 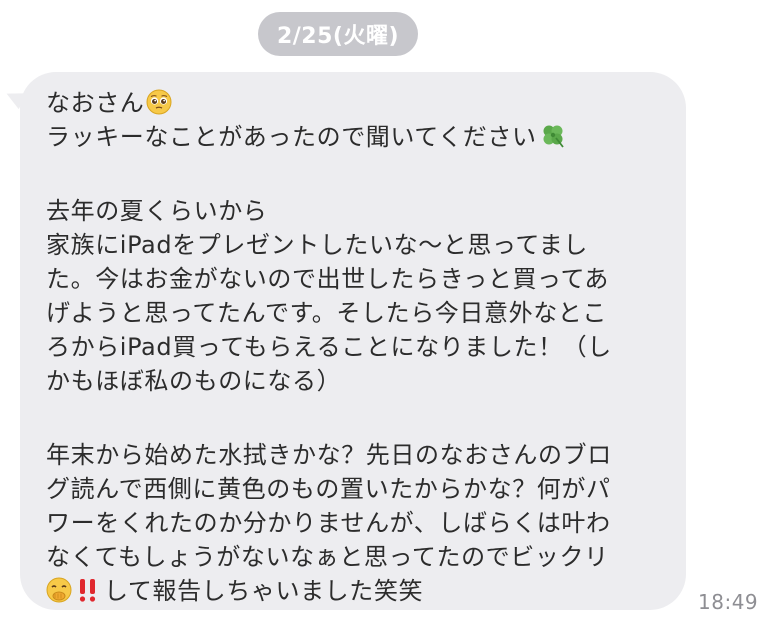 I want to click on message-line: かもほぼ私のものになる）, so click(x=194, y=381).